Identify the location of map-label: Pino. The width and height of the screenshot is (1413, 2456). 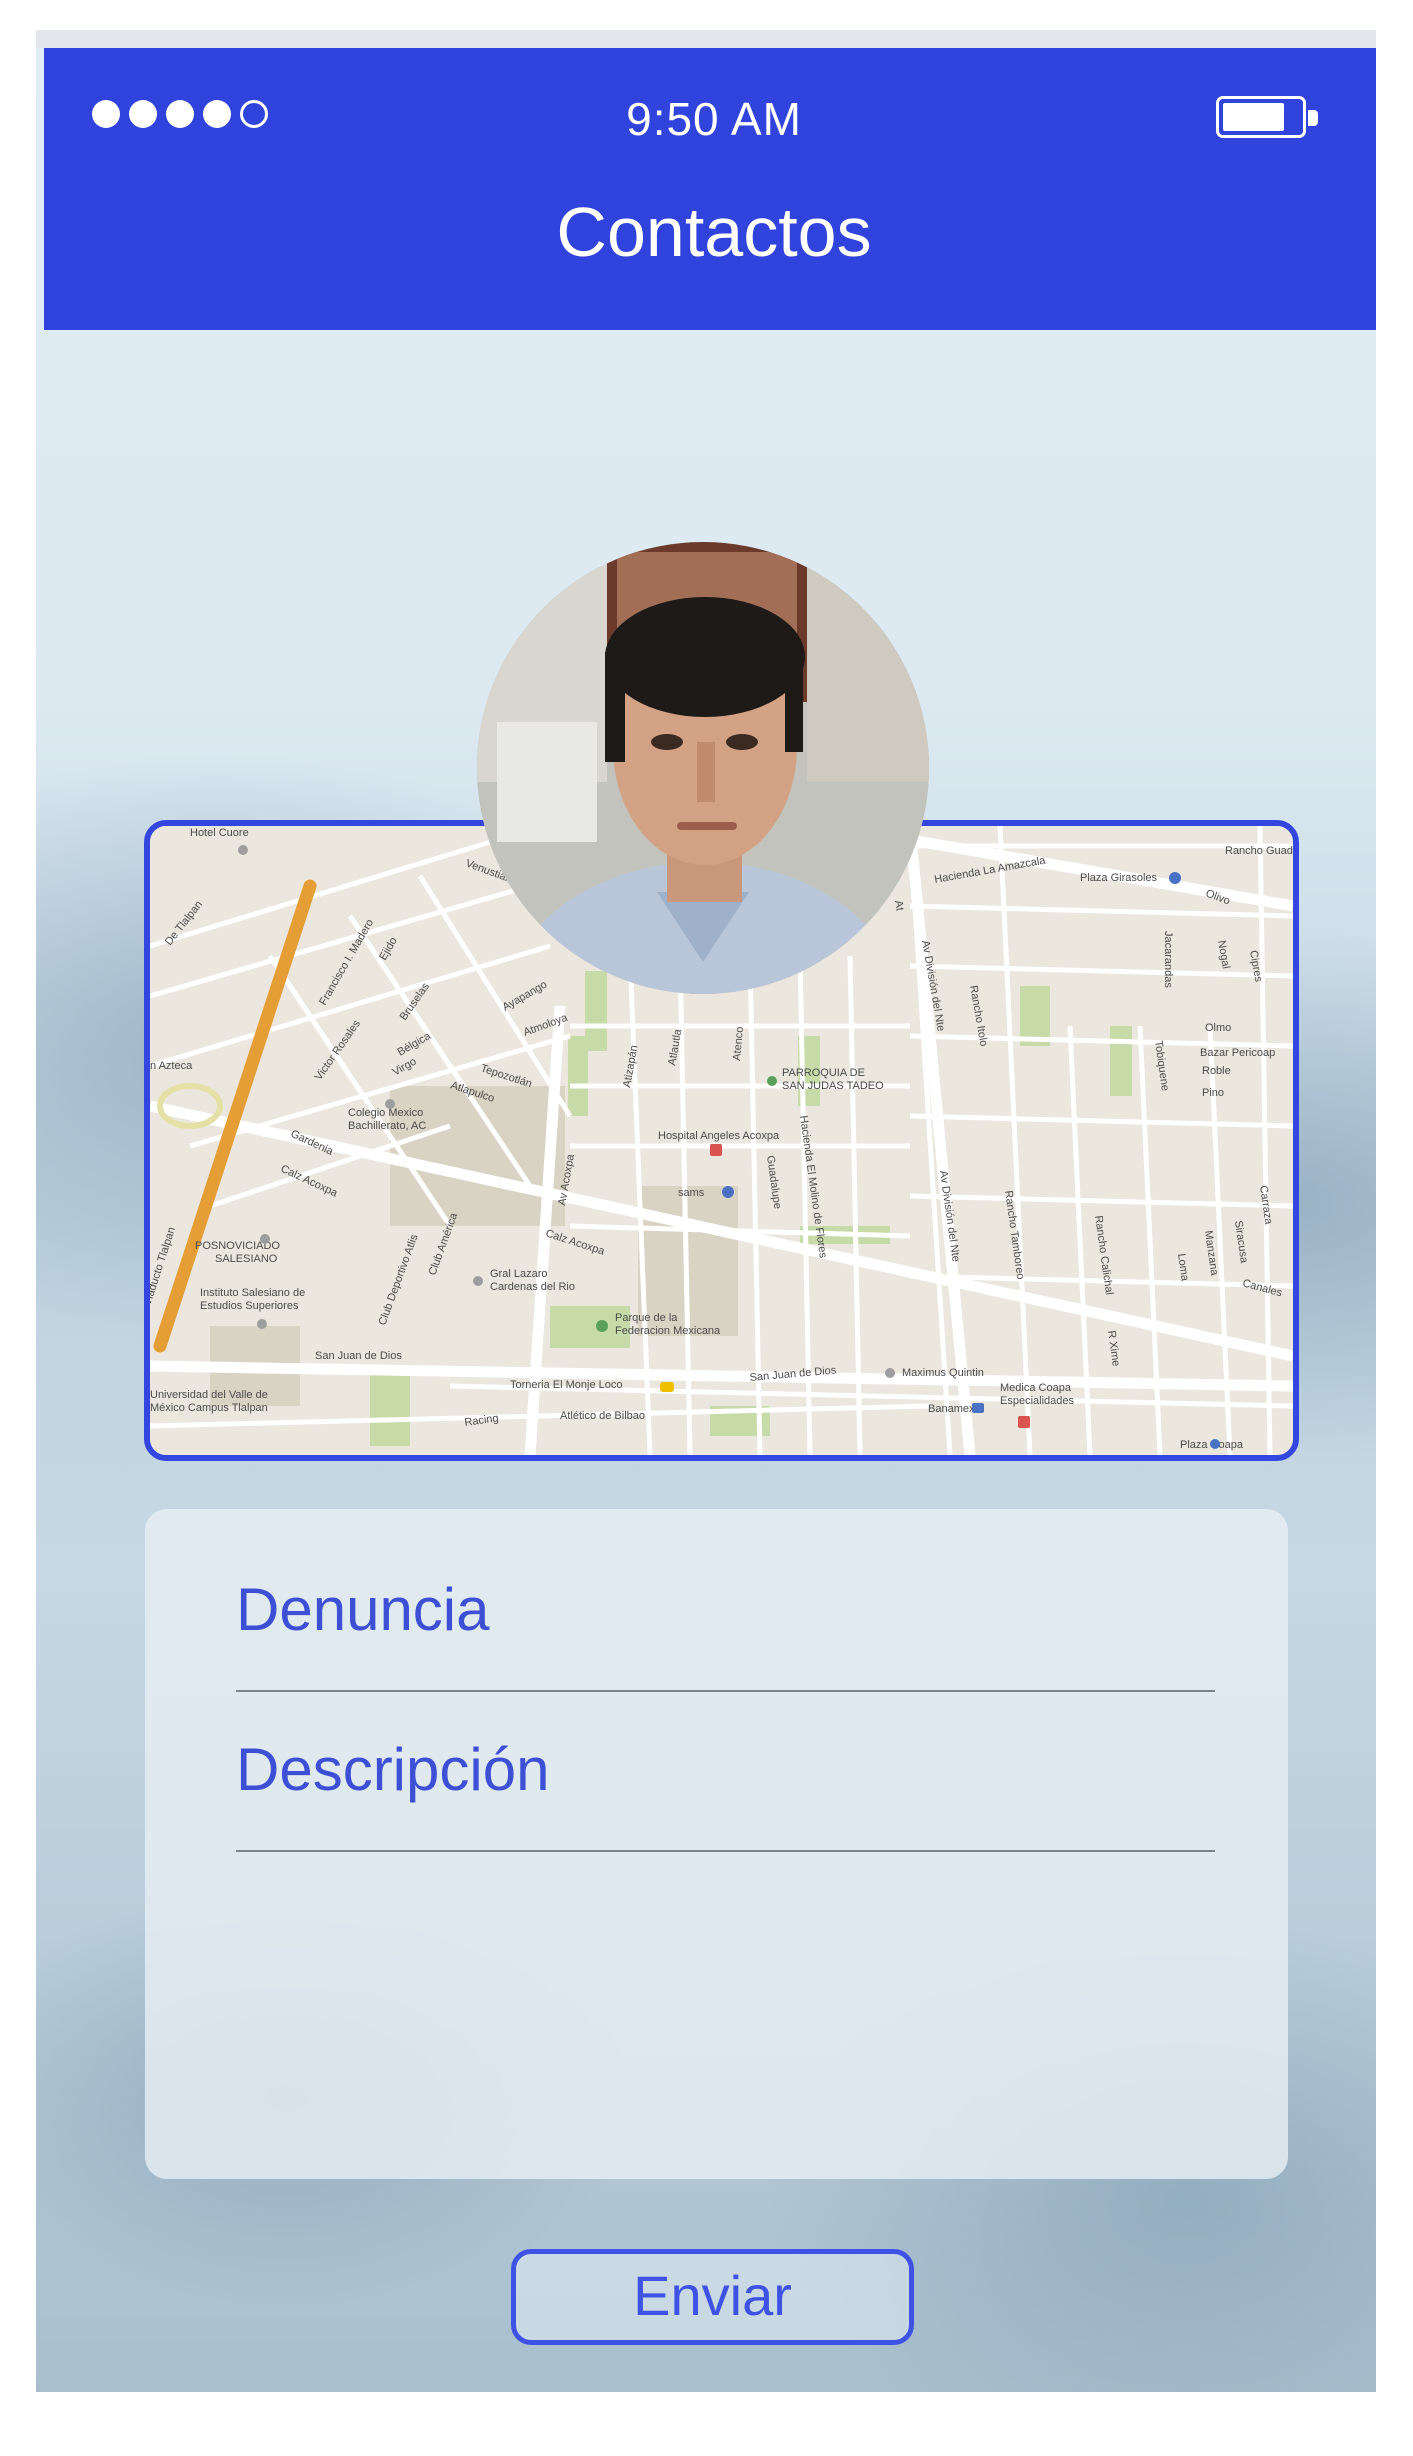
(1213, 1093).